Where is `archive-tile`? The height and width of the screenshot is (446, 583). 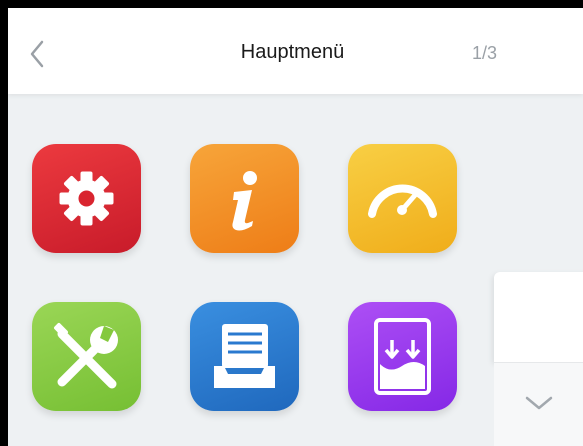 archive-tile is located at coordinates (244, 356).